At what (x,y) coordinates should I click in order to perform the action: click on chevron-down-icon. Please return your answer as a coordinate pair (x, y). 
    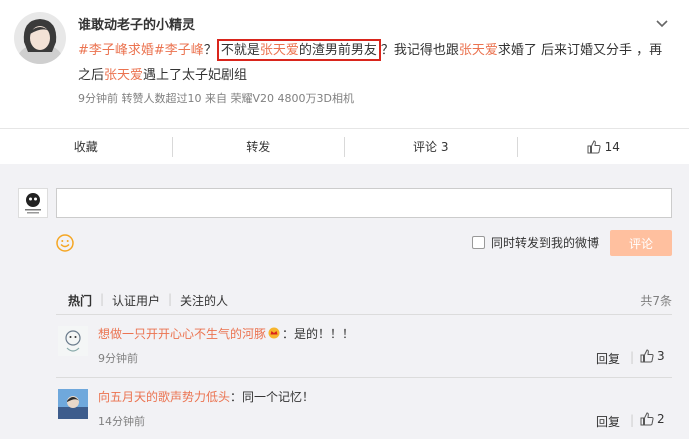
    Looking at the image, I should click on (662, 24).